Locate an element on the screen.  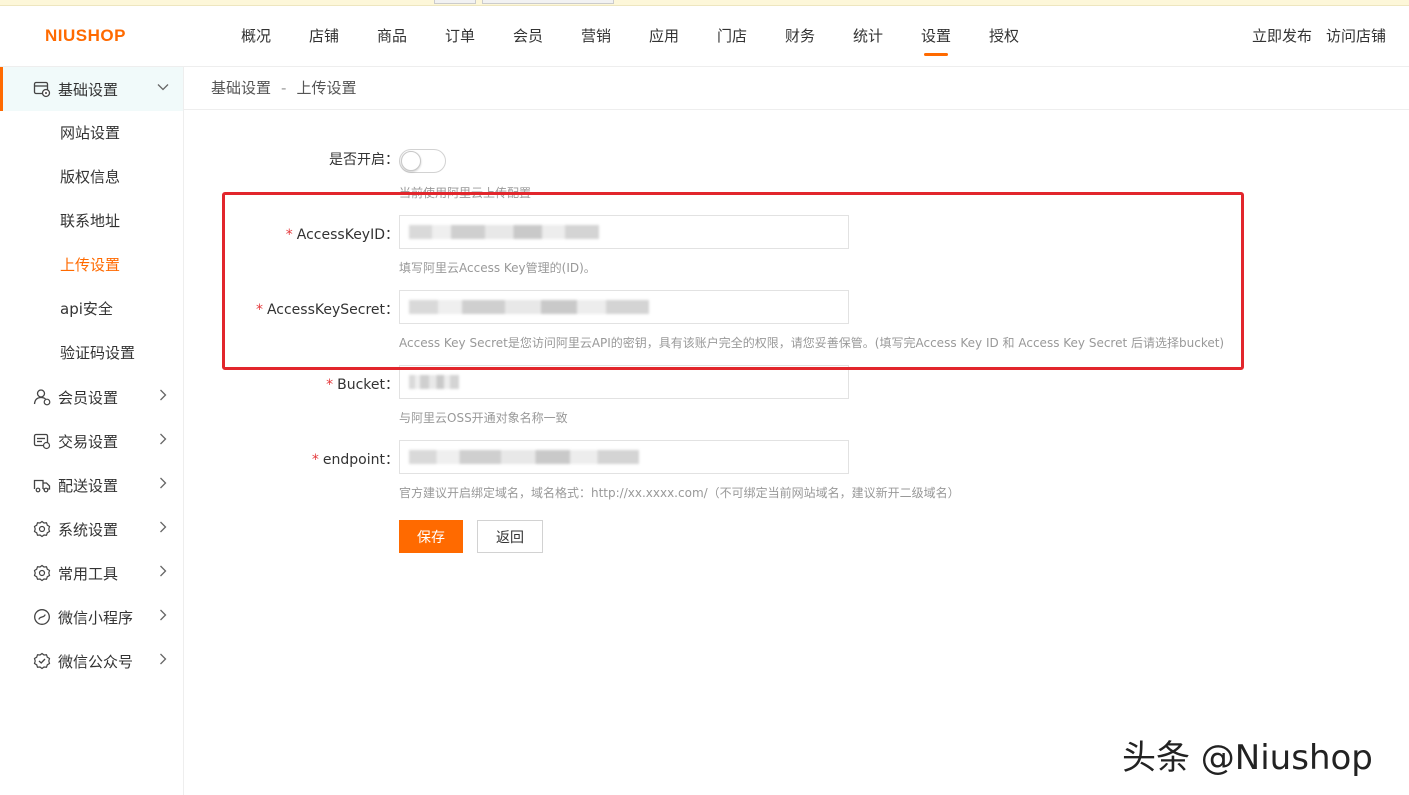
sidebar-item-copyright: 版权信息 is located at coordinates (91, 177).